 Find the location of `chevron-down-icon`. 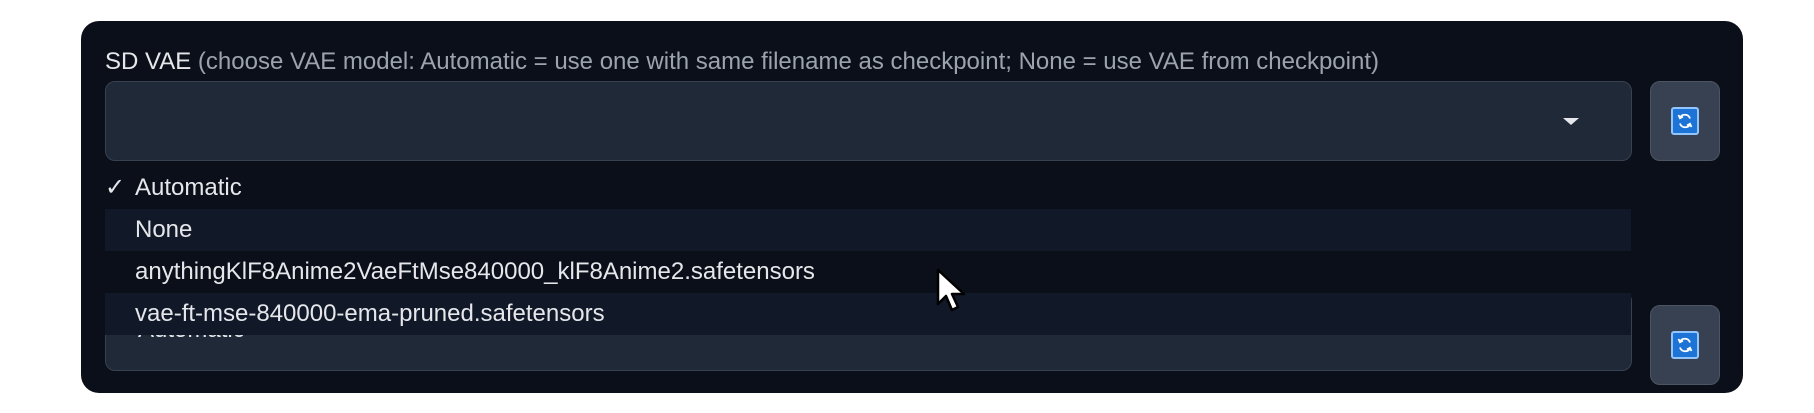

chevron-down-icon is located at coordinates (1571, 121).